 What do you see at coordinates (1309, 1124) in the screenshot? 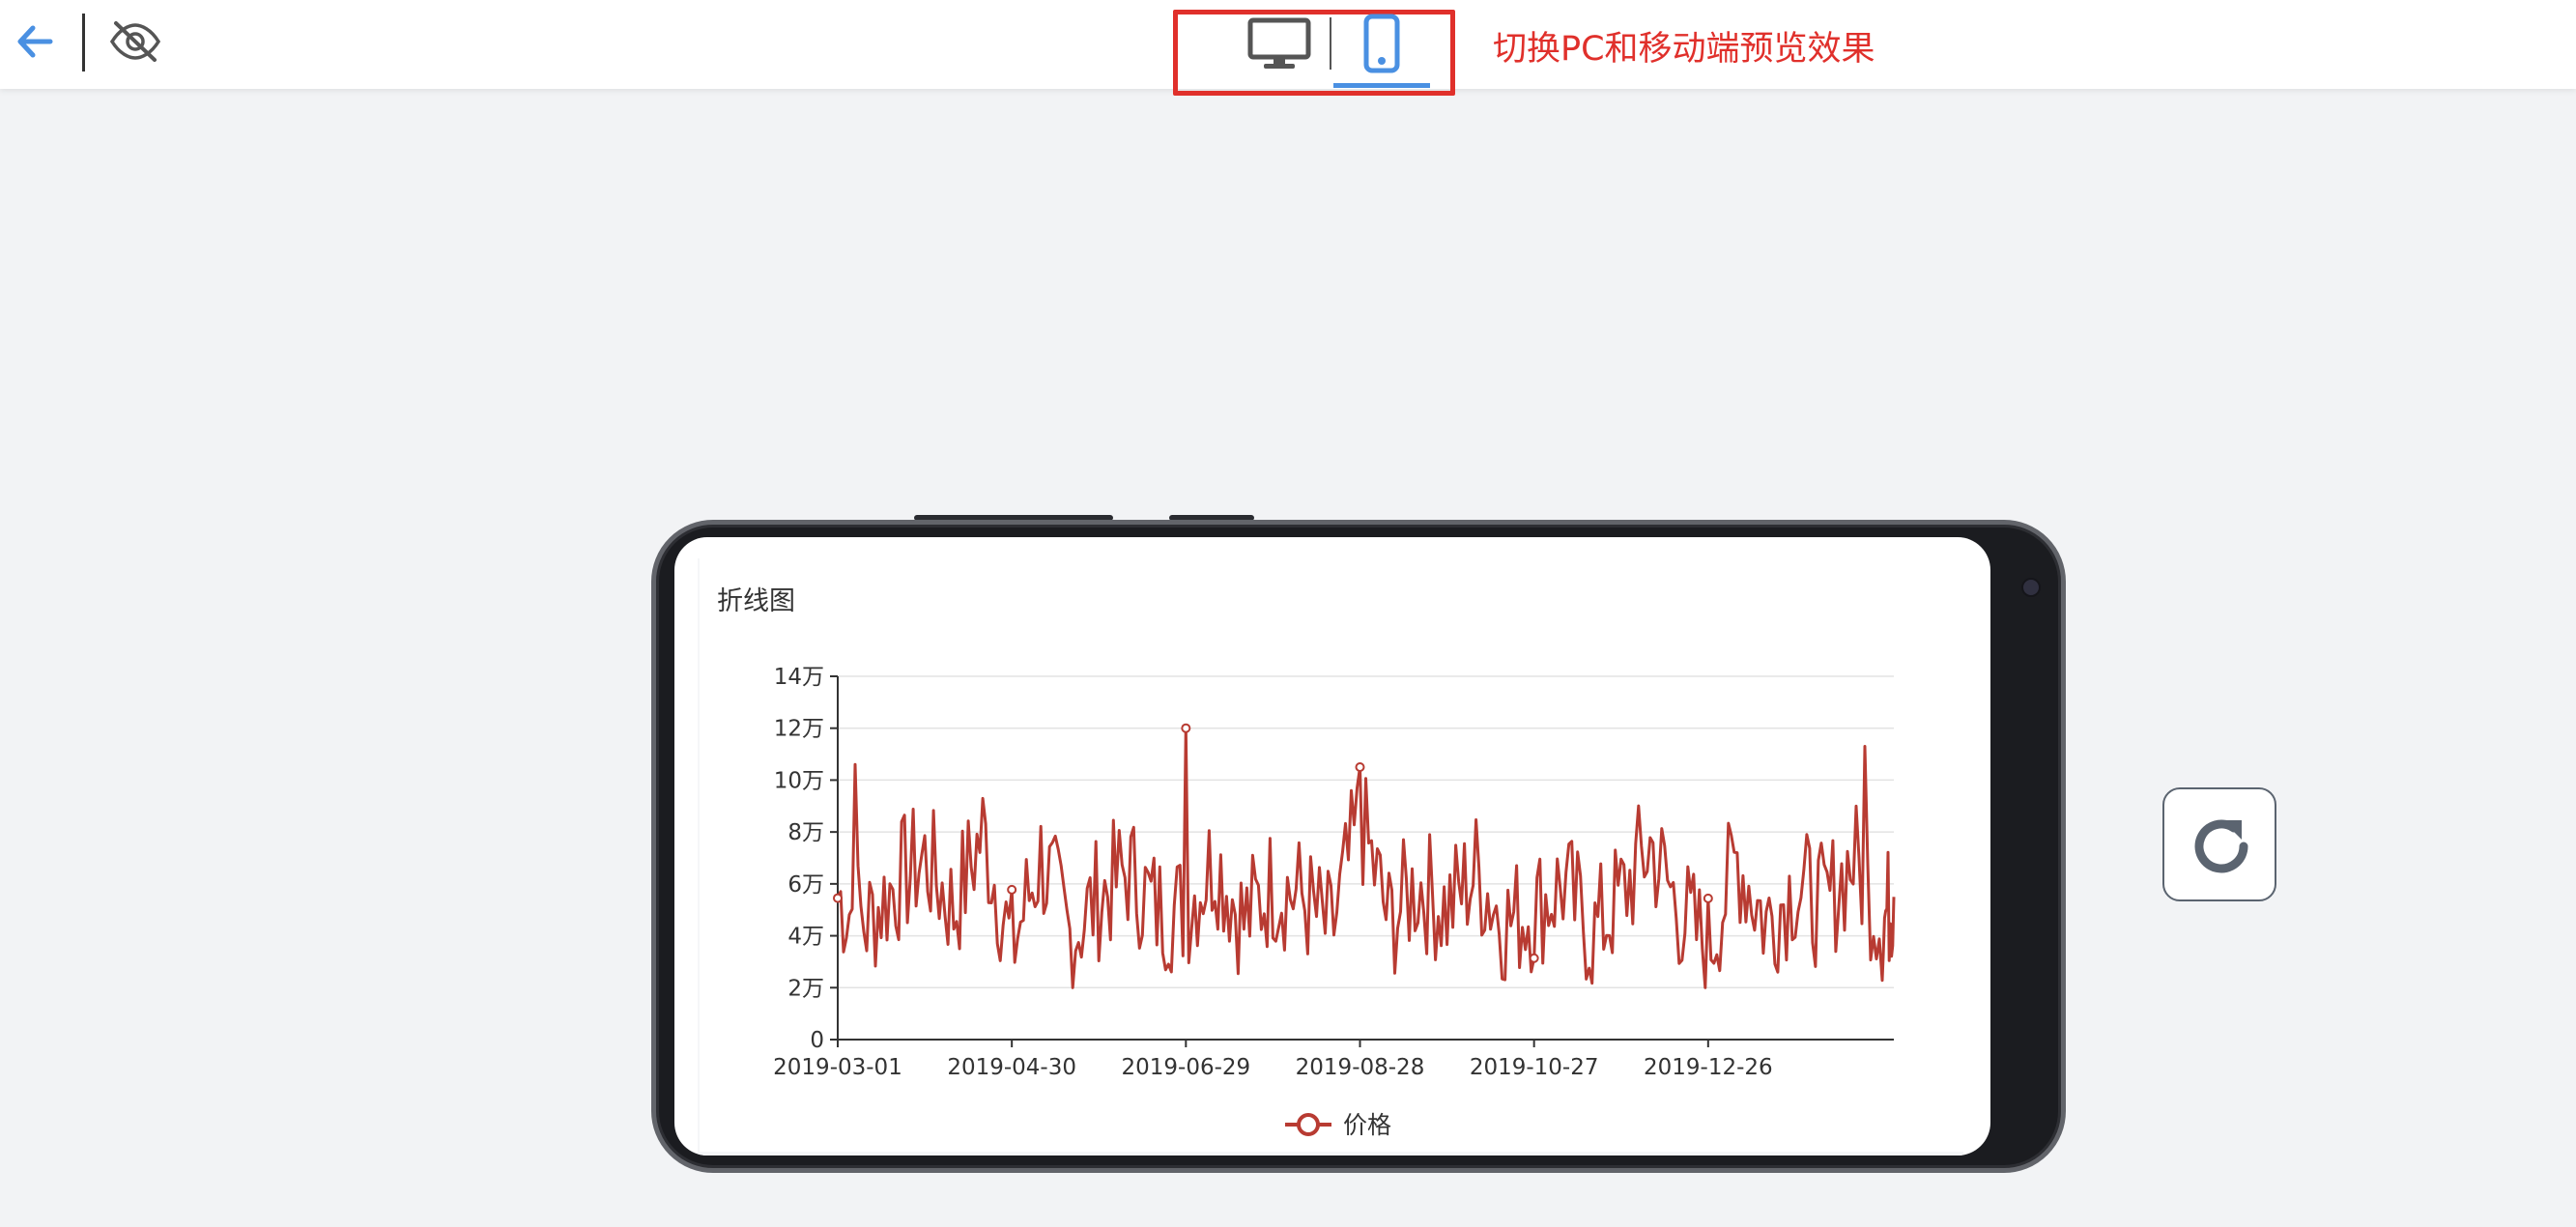
I see `legend-marker` at bounding box center [1309, 1124].